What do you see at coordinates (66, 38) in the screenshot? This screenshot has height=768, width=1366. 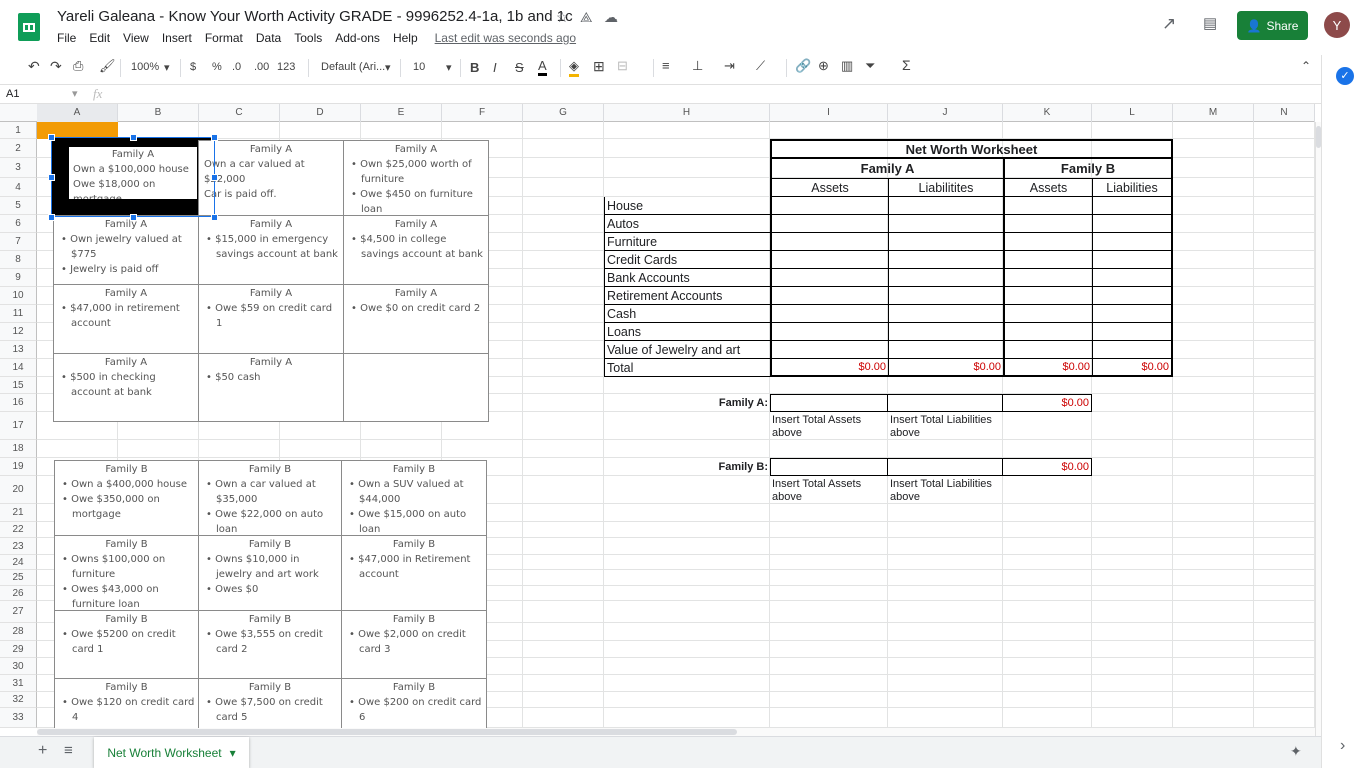 I see `menu-file: File` at bounding box center [66, 38].